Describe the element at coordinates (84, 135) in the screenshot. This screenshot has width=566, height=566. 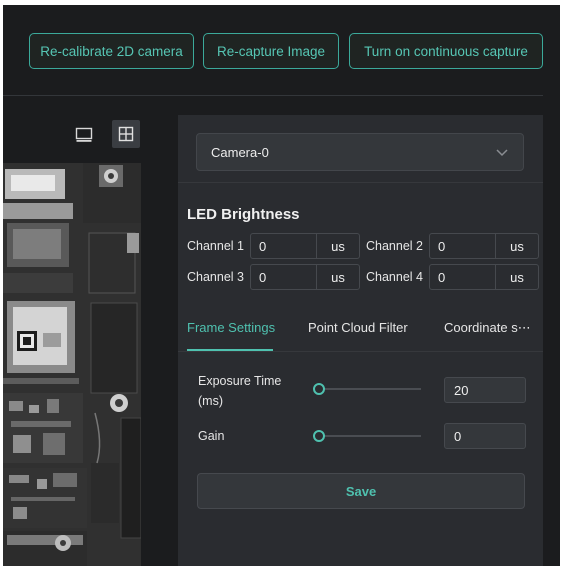
I see `monitor-icon` at that location.